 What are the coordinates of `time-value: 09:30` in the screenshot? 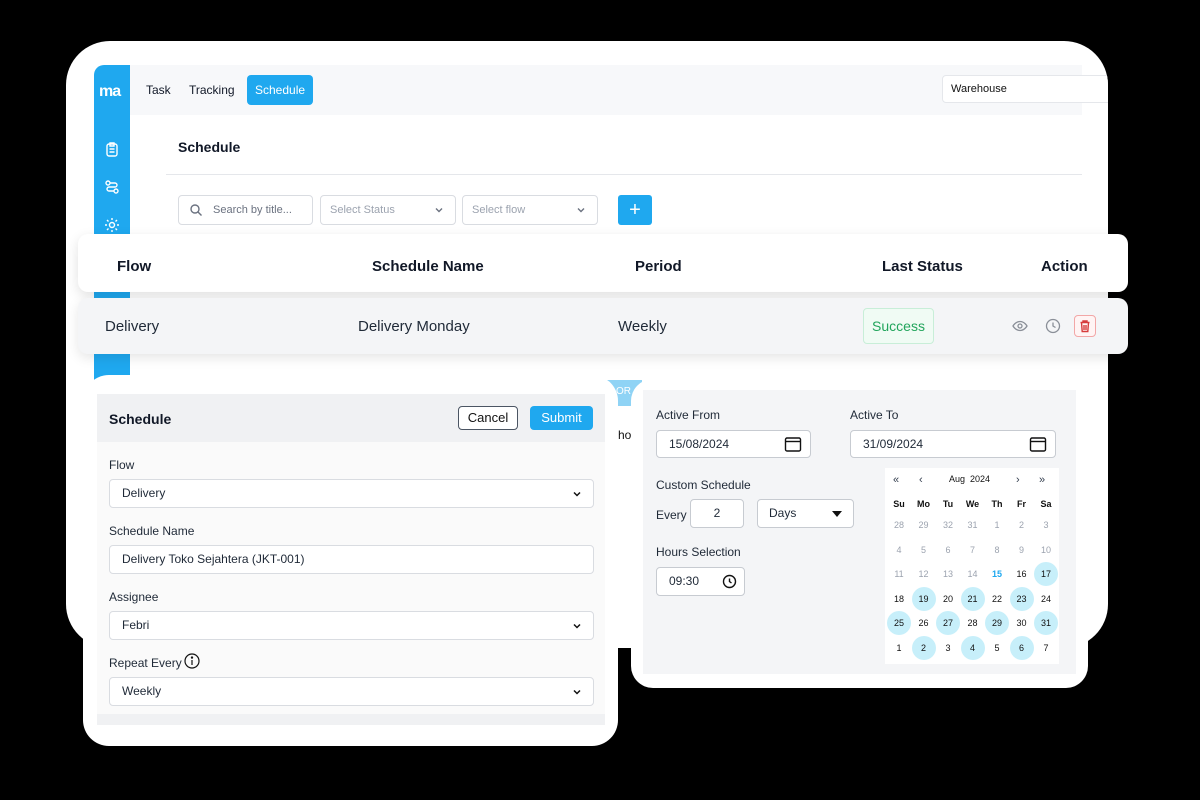 It's located at (684, 581).